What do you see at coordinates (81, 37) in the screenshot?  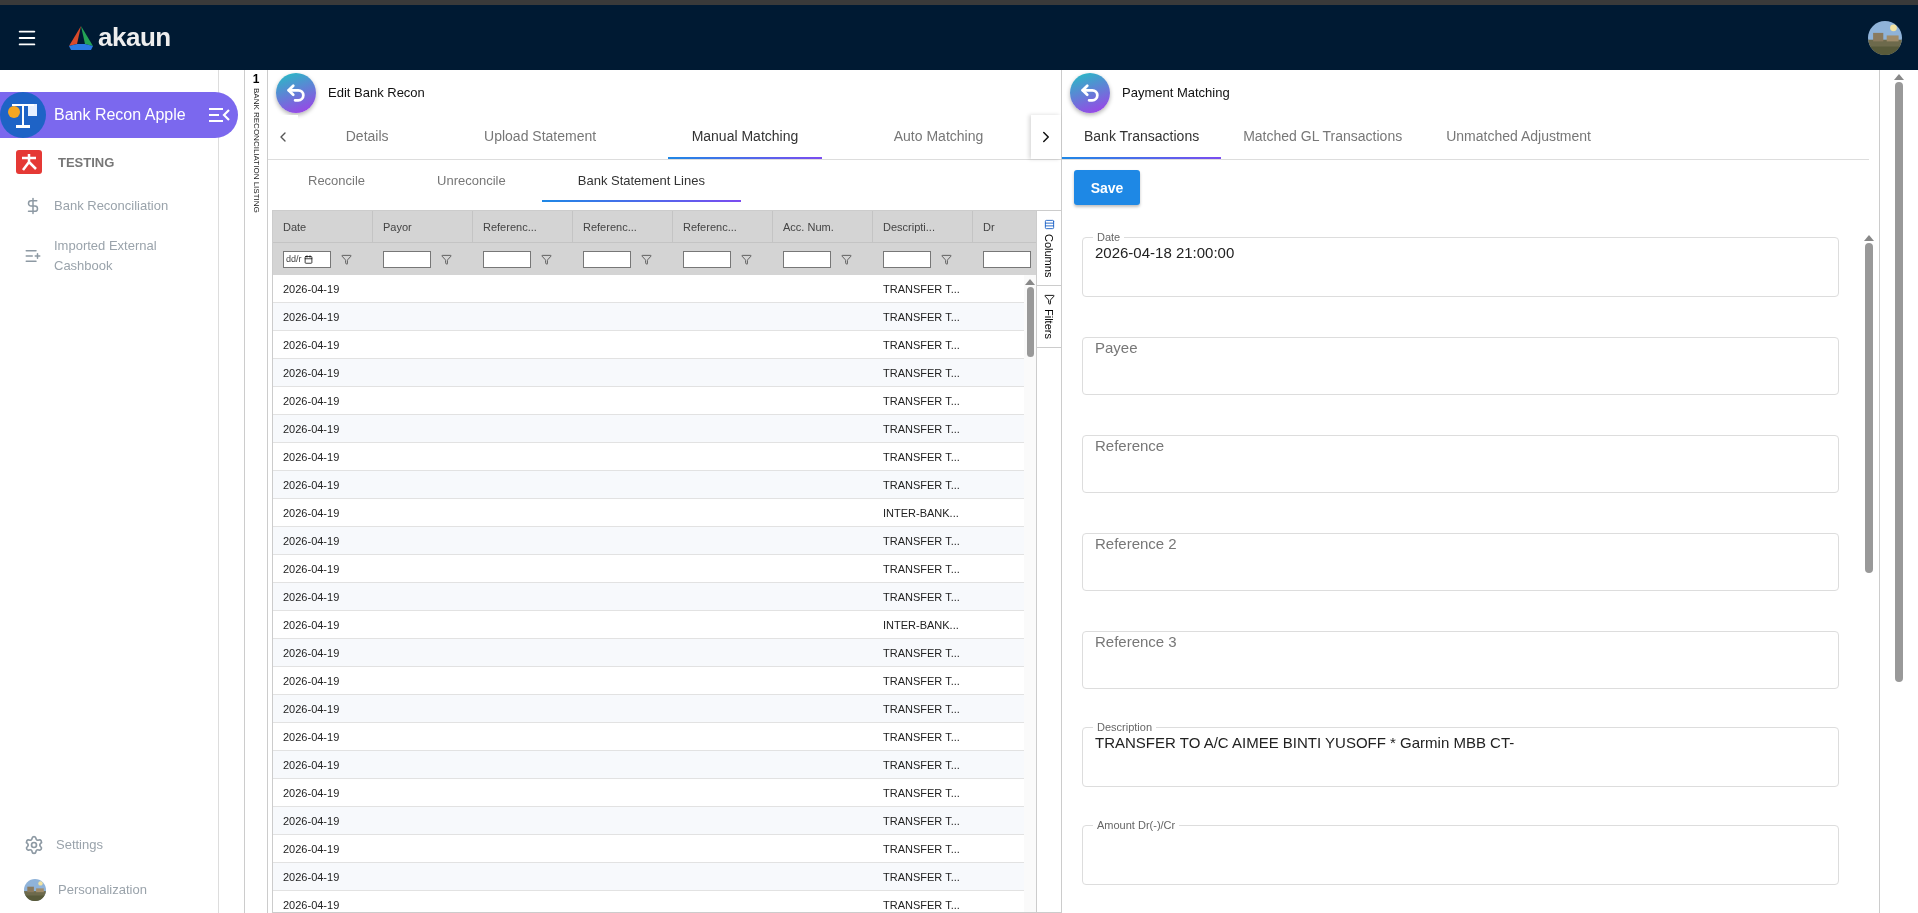 I see `logo-icon` at bounding box center [81, 37].